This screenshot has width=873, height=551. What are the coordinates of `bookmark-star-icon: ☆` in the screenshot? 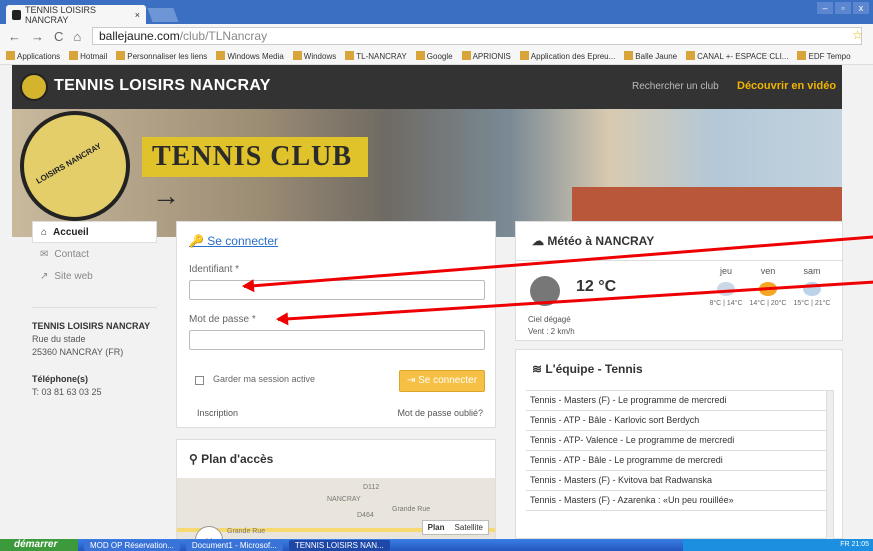 It's located at (857, 35).